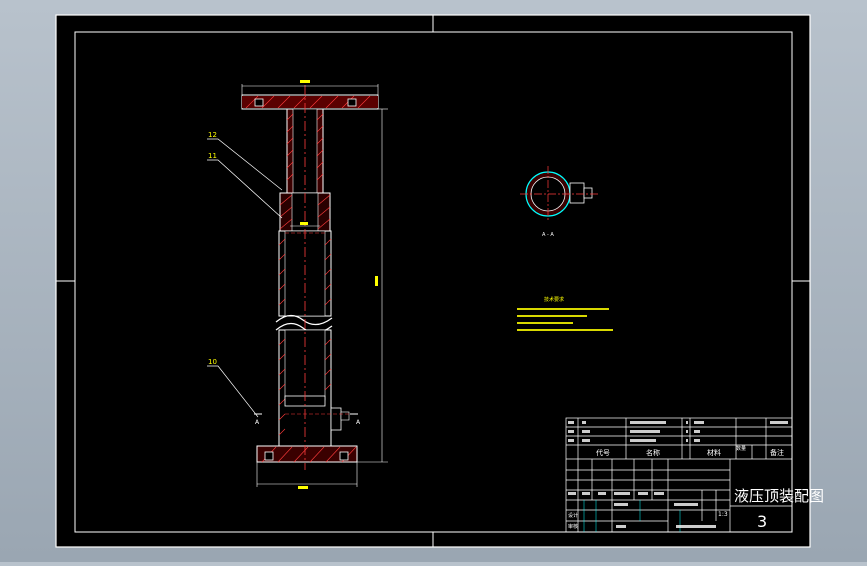  I want to click on section-port, so click(577, 193).